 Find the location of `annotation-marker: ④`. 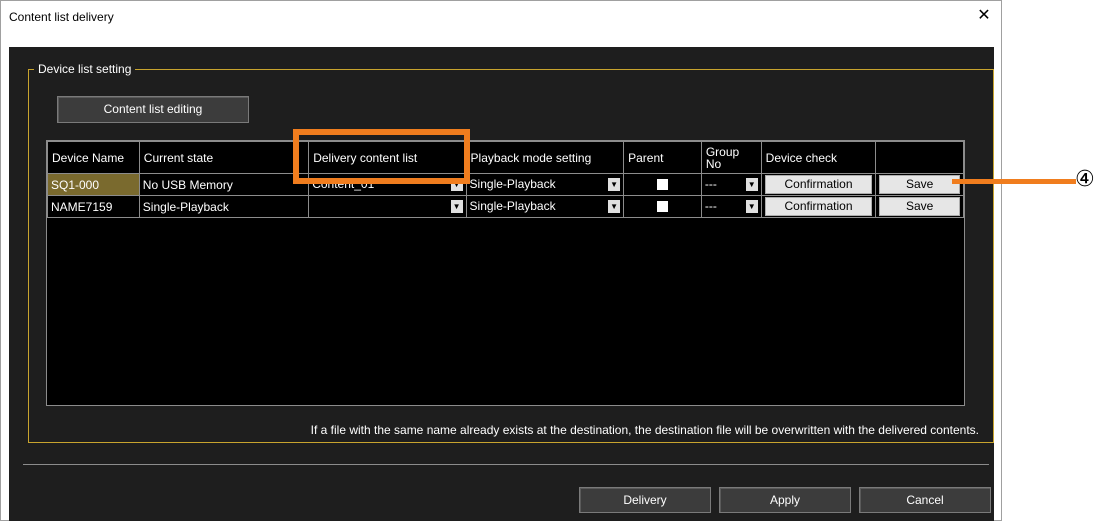

annotation-marker: ④ is located at coordinates (1085, 179).